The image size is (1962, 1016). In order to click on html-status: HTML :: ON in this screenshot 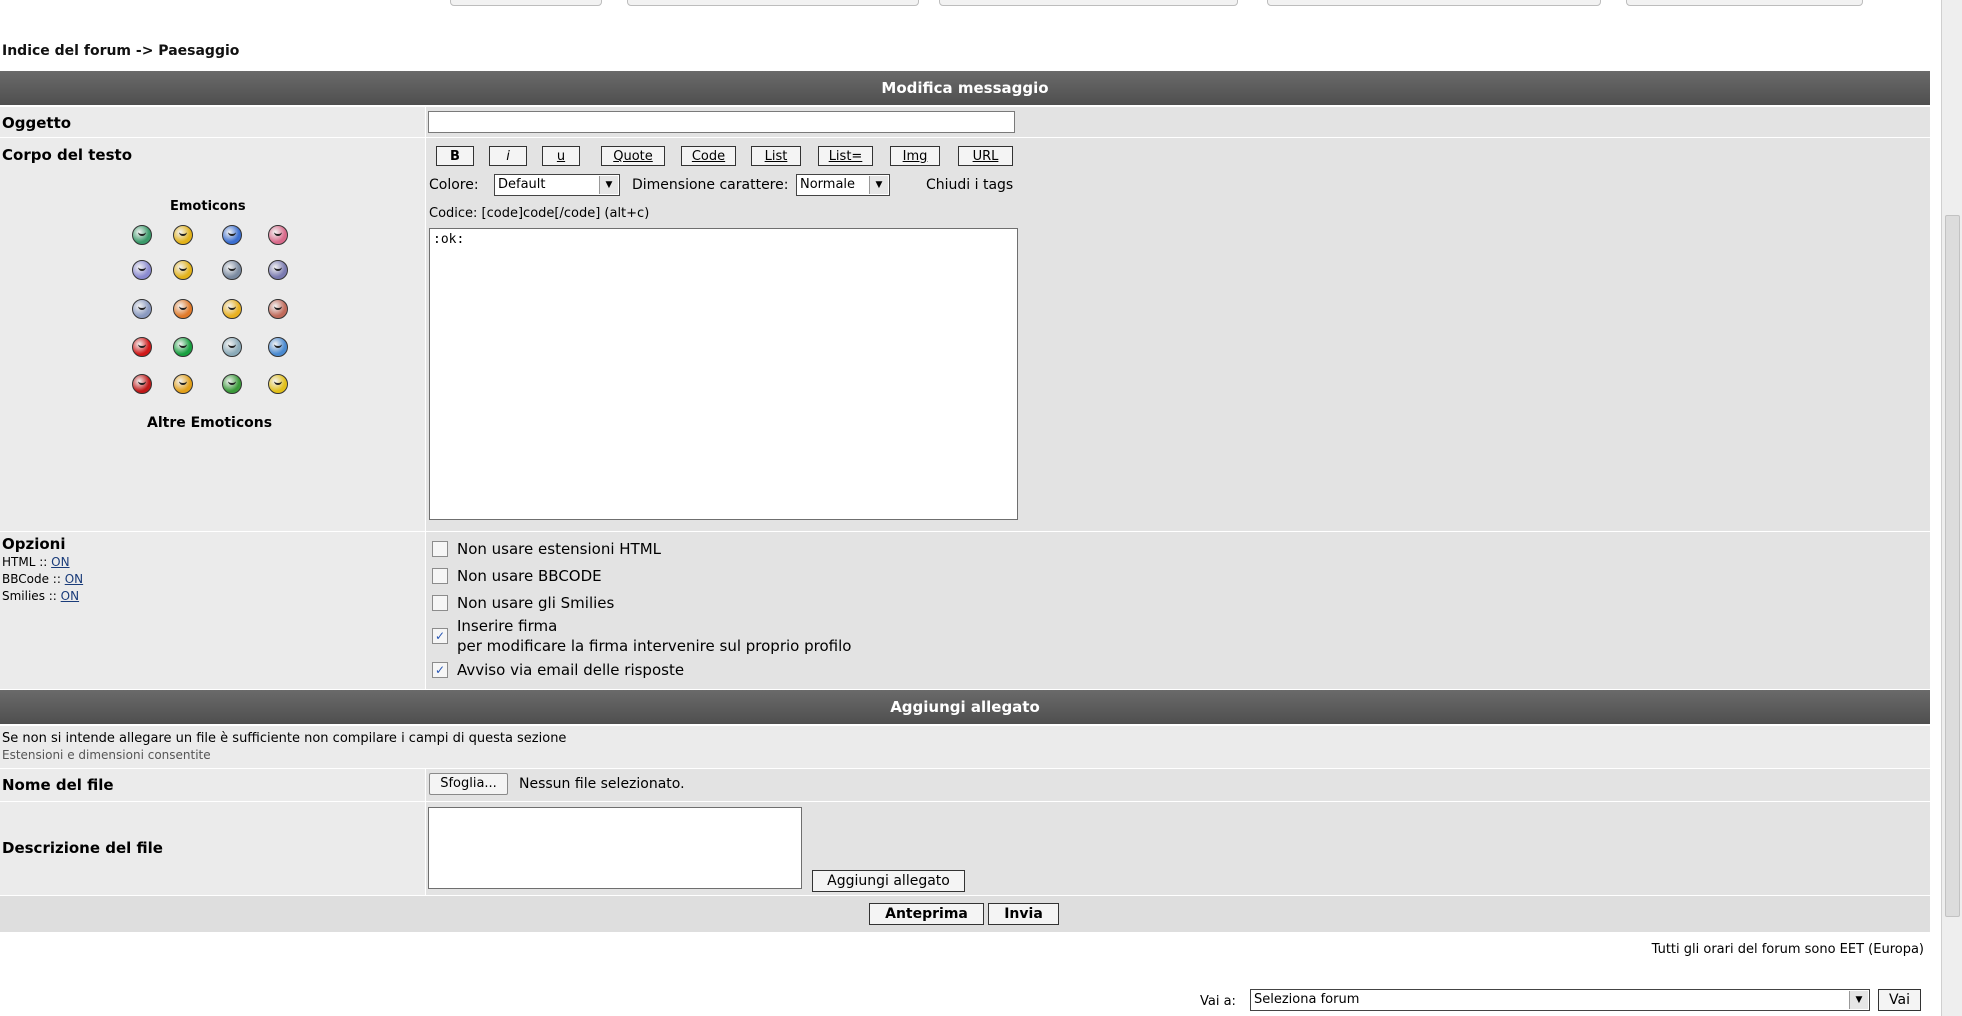, I will do `click(36, 562)`.